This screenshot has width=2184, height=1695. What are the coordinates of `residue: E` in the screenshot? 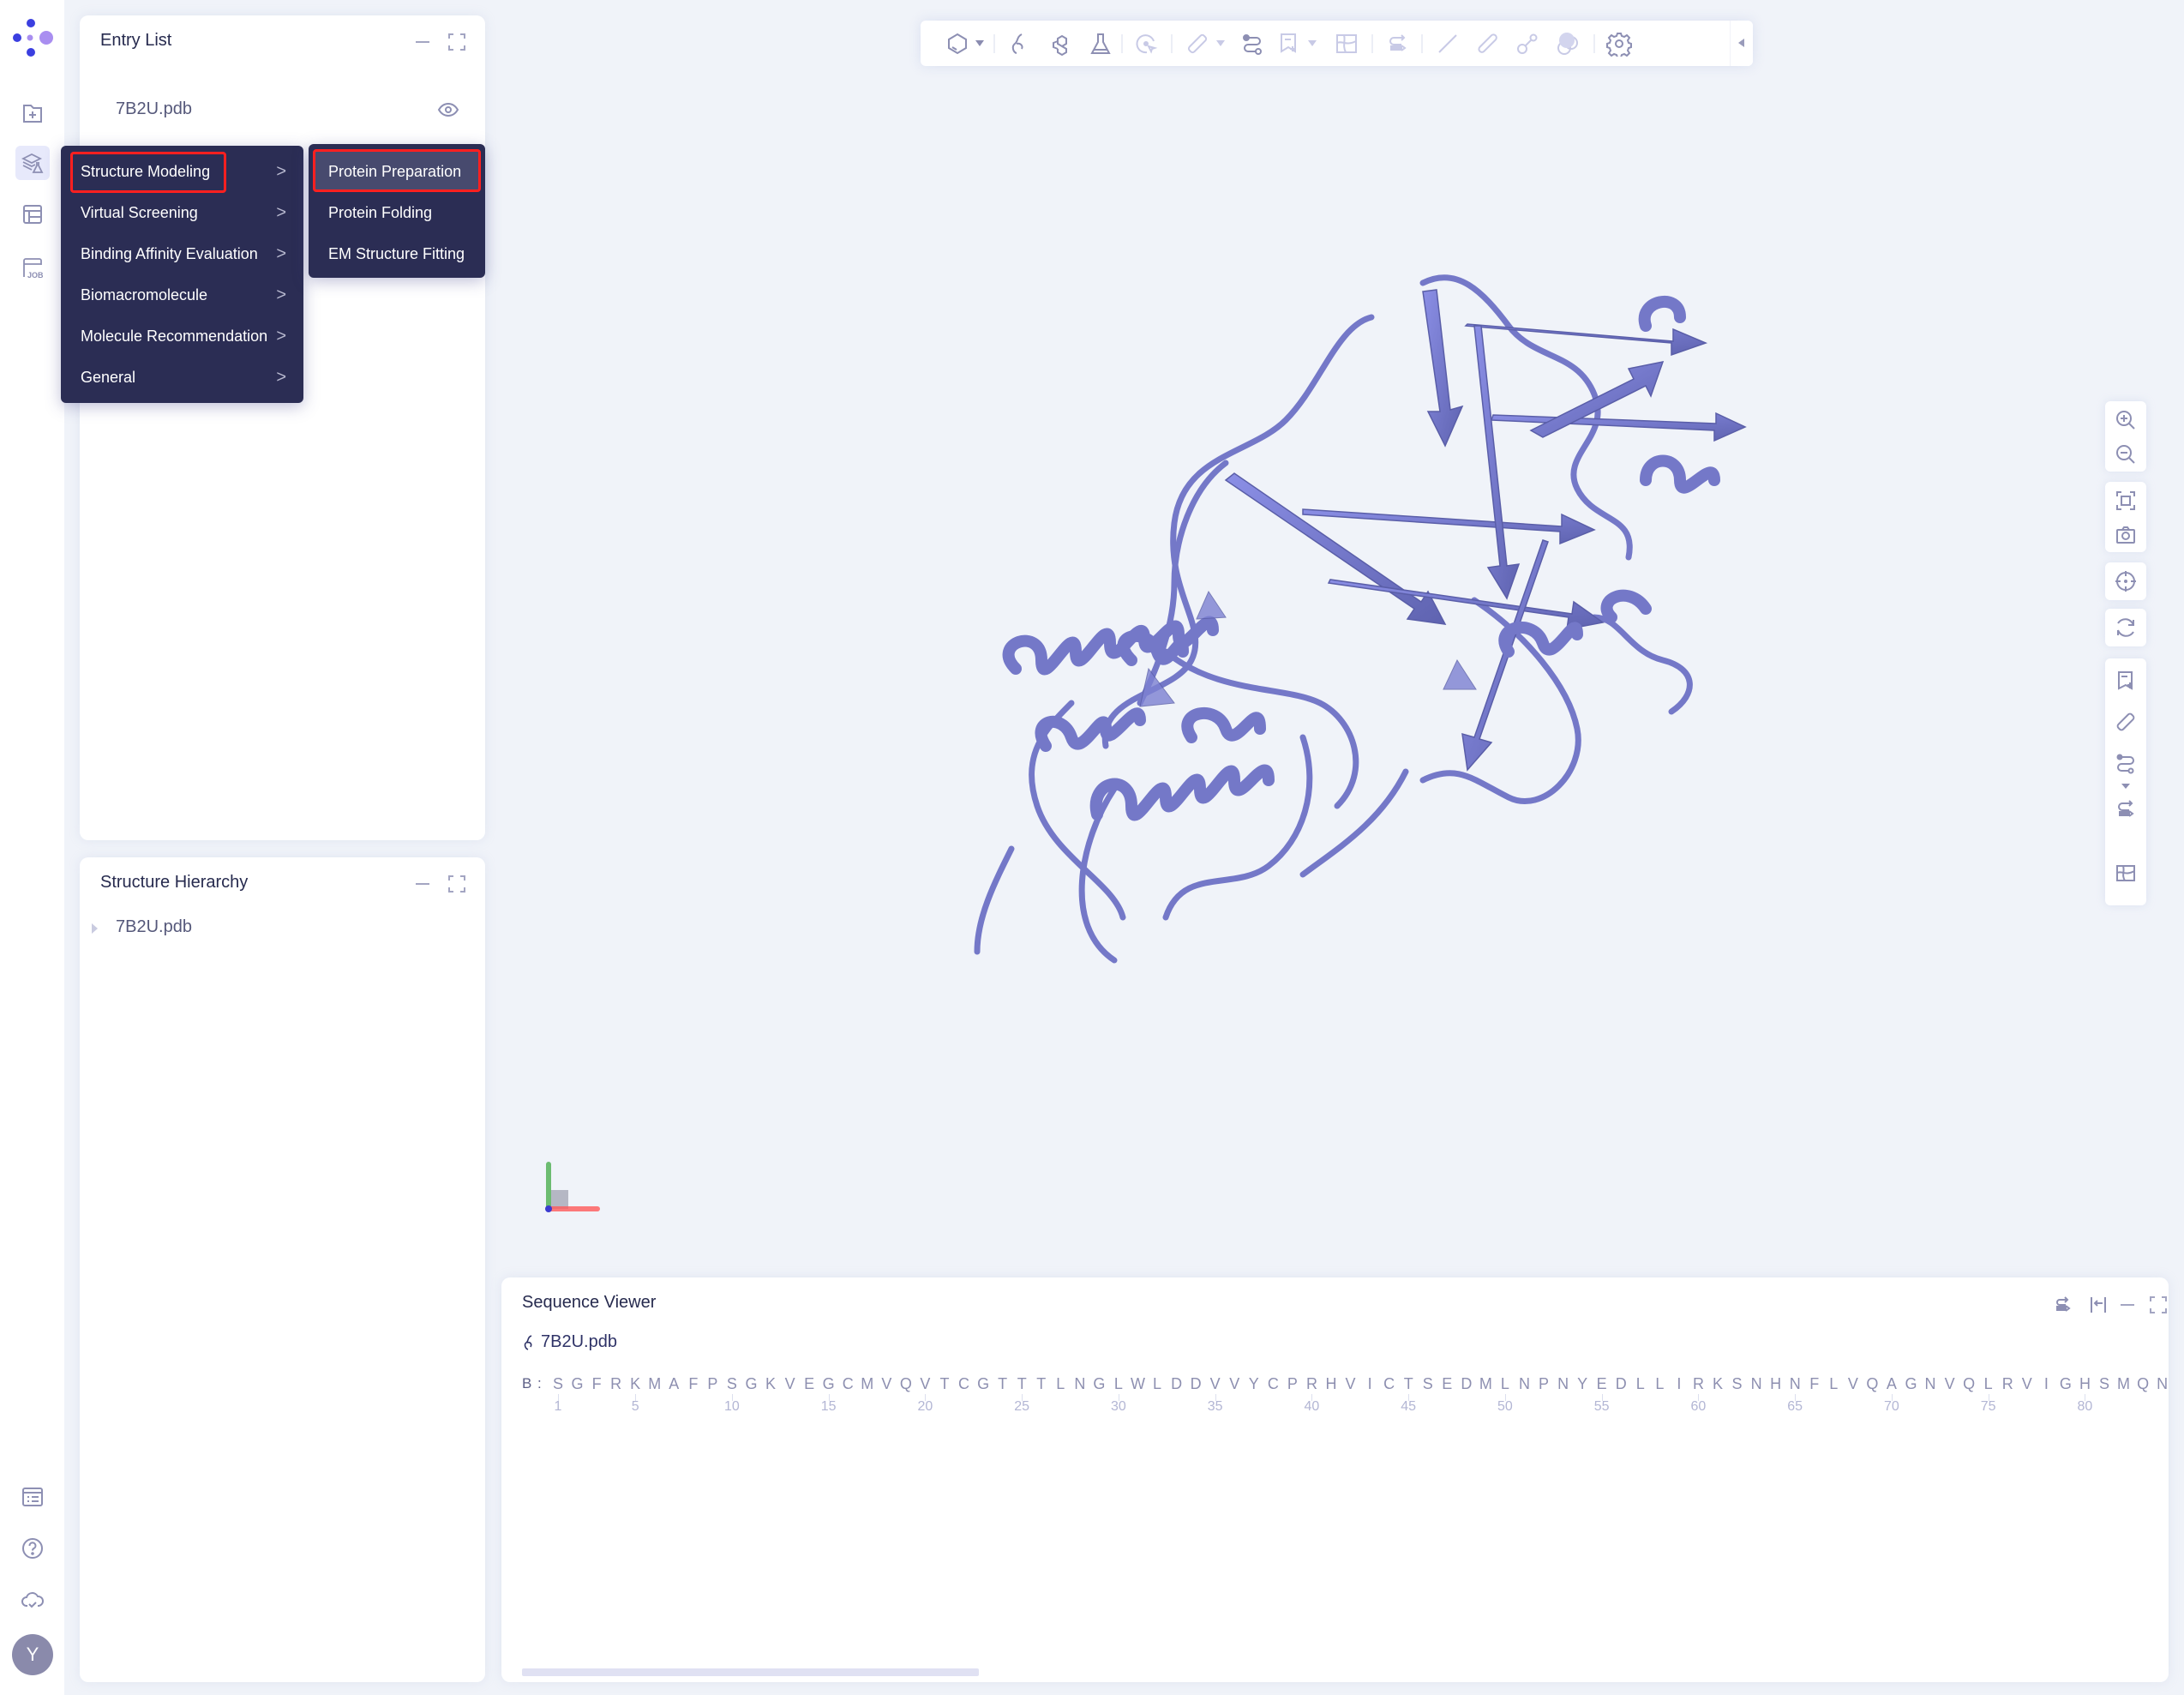 It's located at (809, 1384).